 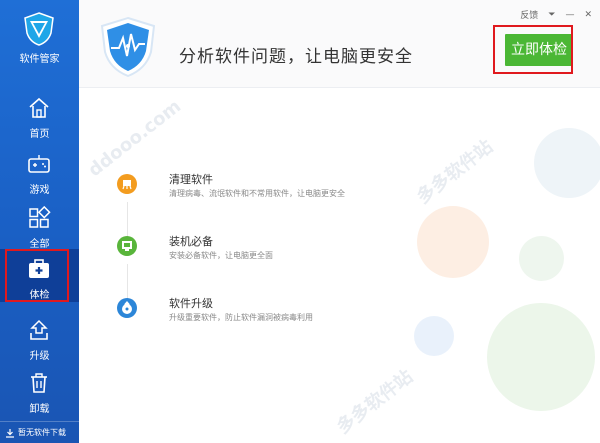 I want to click on menu-dropdown-icon: ⏷, so click(x=551, y=15).